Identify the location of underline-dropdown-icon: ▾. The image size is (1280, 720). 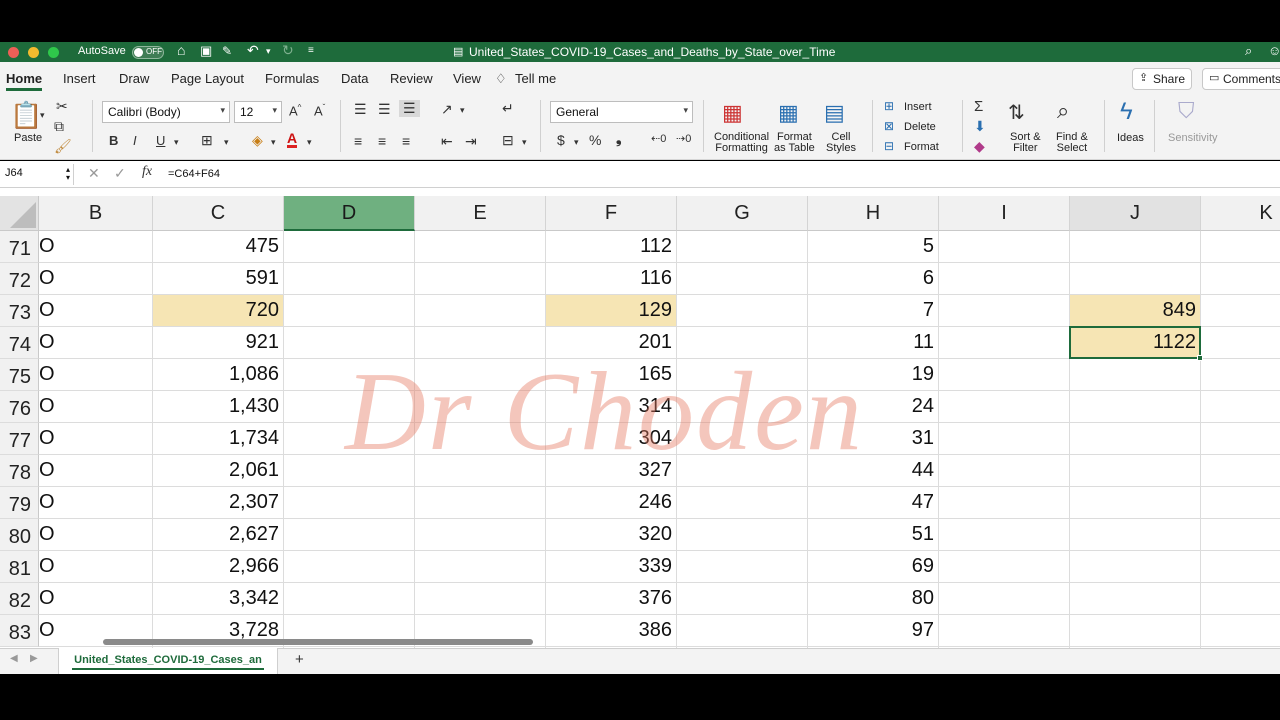
(176, 142).